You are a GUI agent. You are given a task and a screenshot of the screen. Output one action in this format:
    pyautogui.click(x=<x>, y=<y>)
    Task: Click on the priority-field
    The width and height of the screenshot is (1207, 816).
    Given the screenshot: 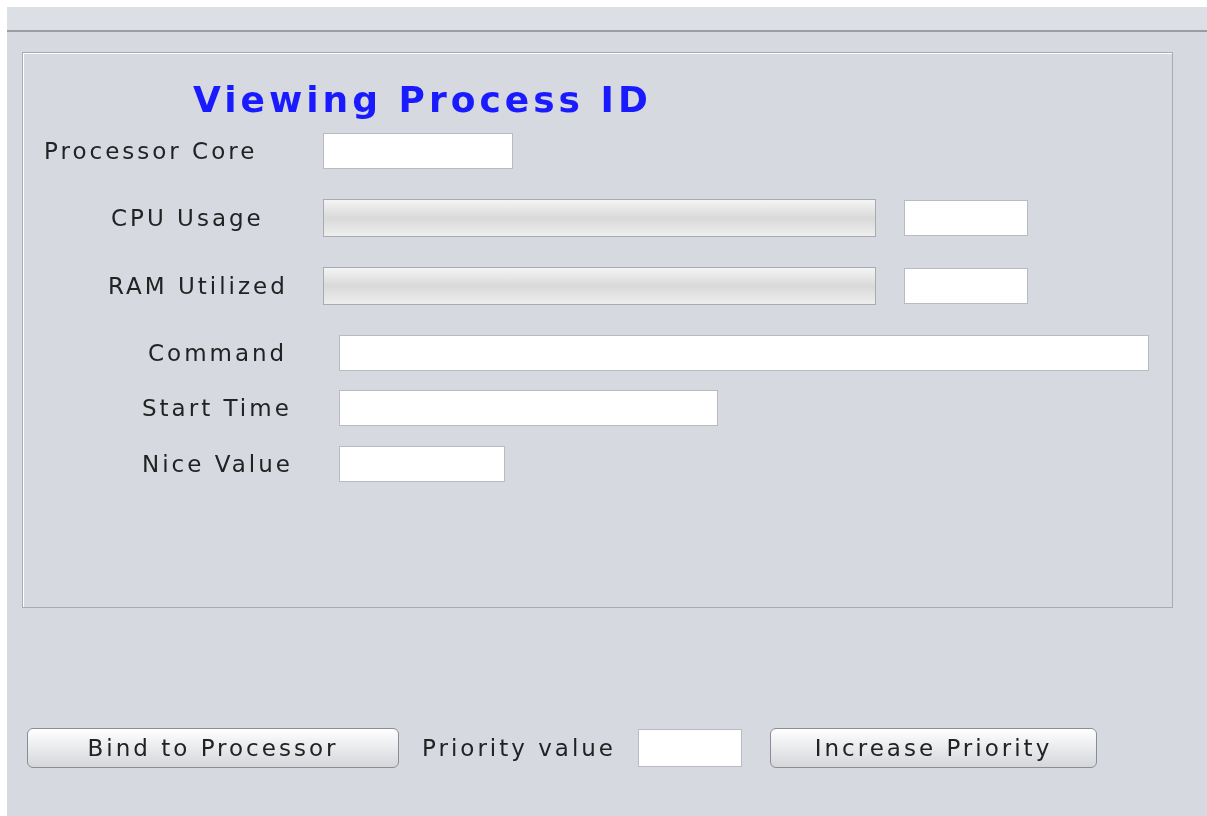 What is the action you would take?
    pyautogui.click(x=690, y=748)
    